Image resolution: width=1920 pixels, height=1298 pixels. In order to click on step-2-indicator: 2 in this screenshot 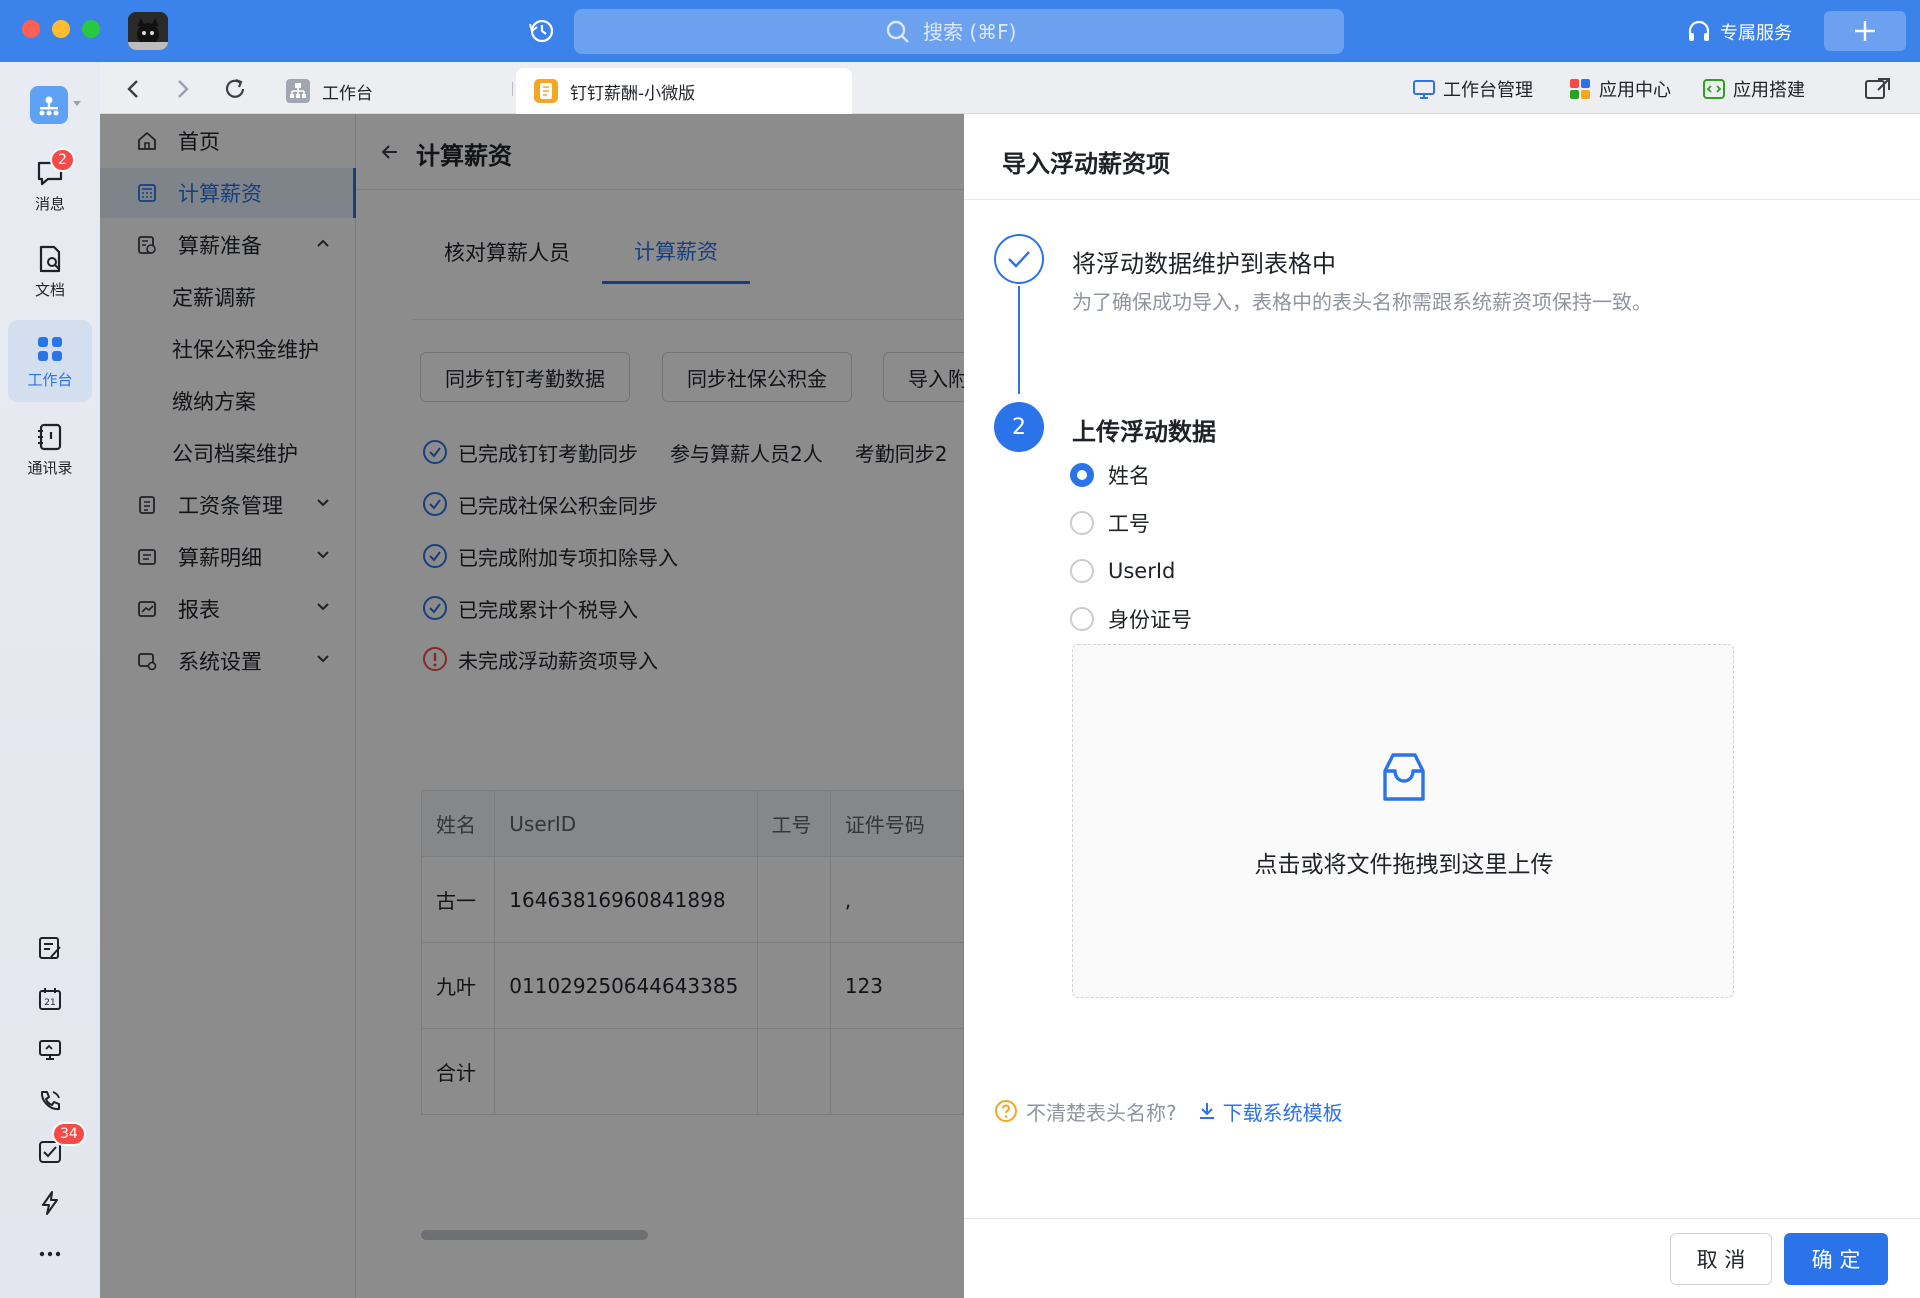, I will do `click(1019, 427)`.